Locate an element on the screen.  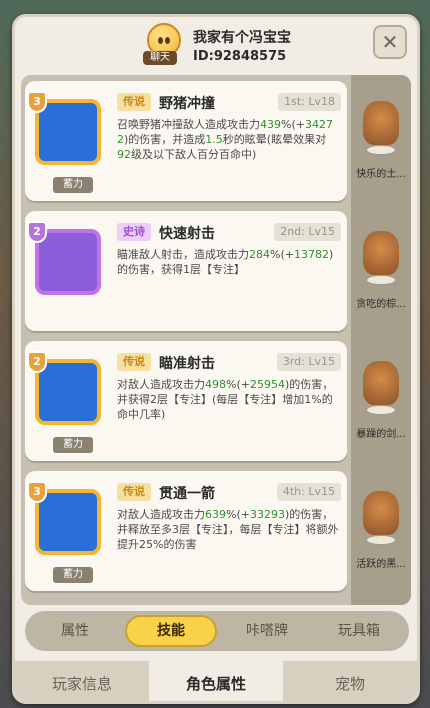
skill-name: 快速射击 is located at coordinates (187, 234).